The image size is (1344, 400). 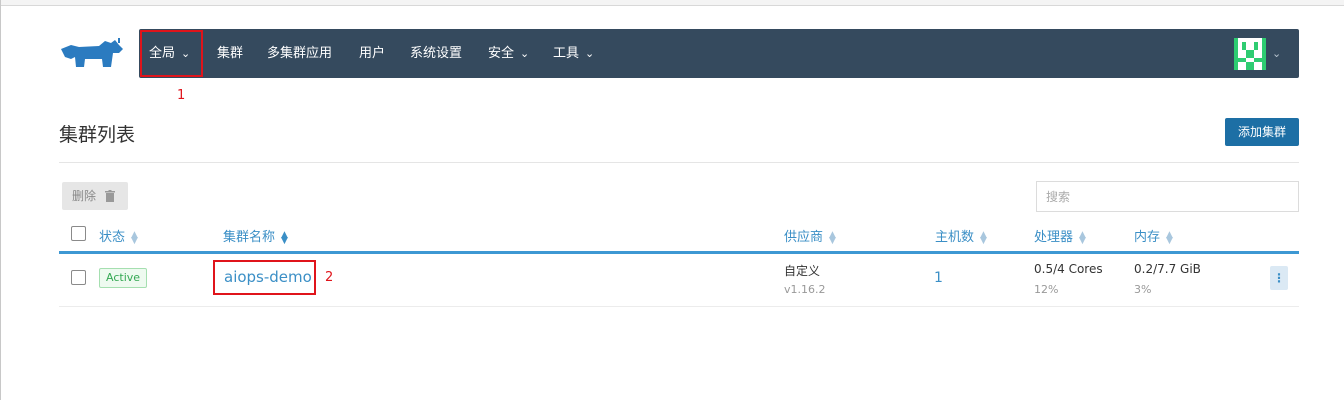 I want to click on highlight-box-cluster, so click(x=264, y=277).